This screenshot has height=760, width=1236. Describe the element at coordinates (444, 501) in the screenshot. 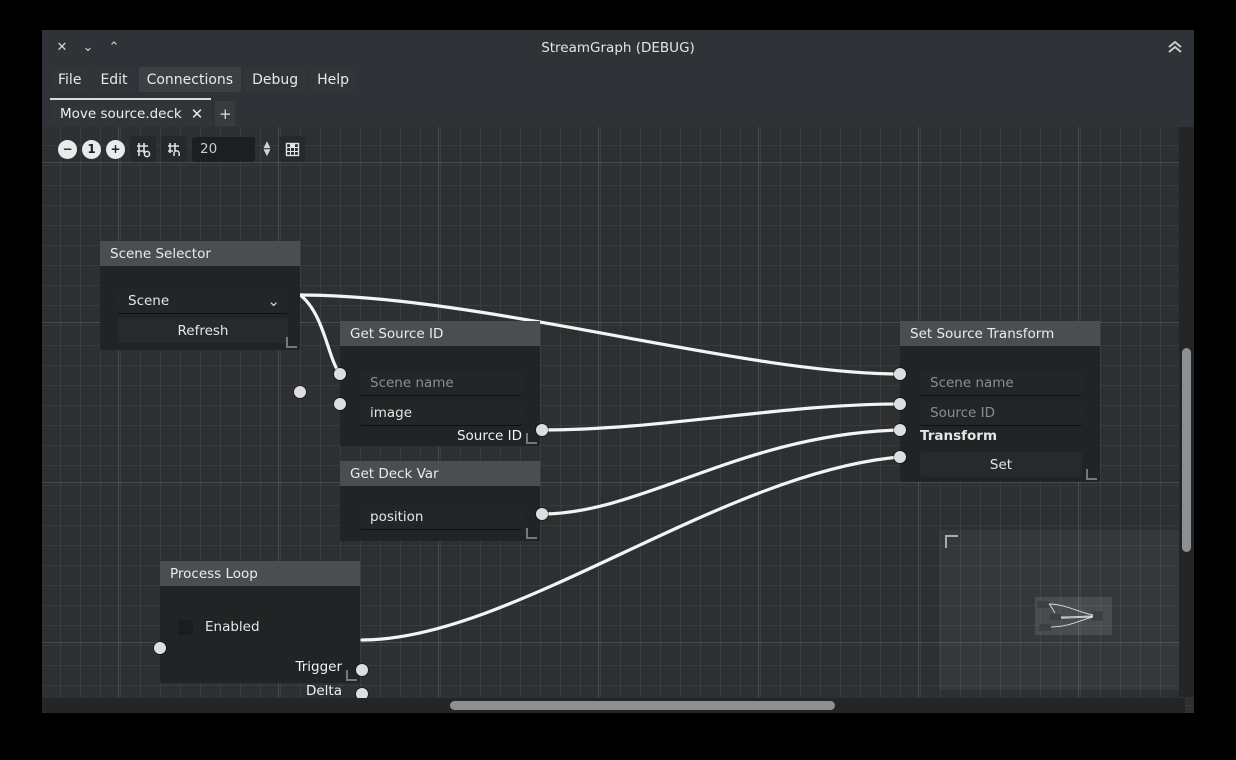

I see `node-get-deck-var: Get Deck Var position` at that location.